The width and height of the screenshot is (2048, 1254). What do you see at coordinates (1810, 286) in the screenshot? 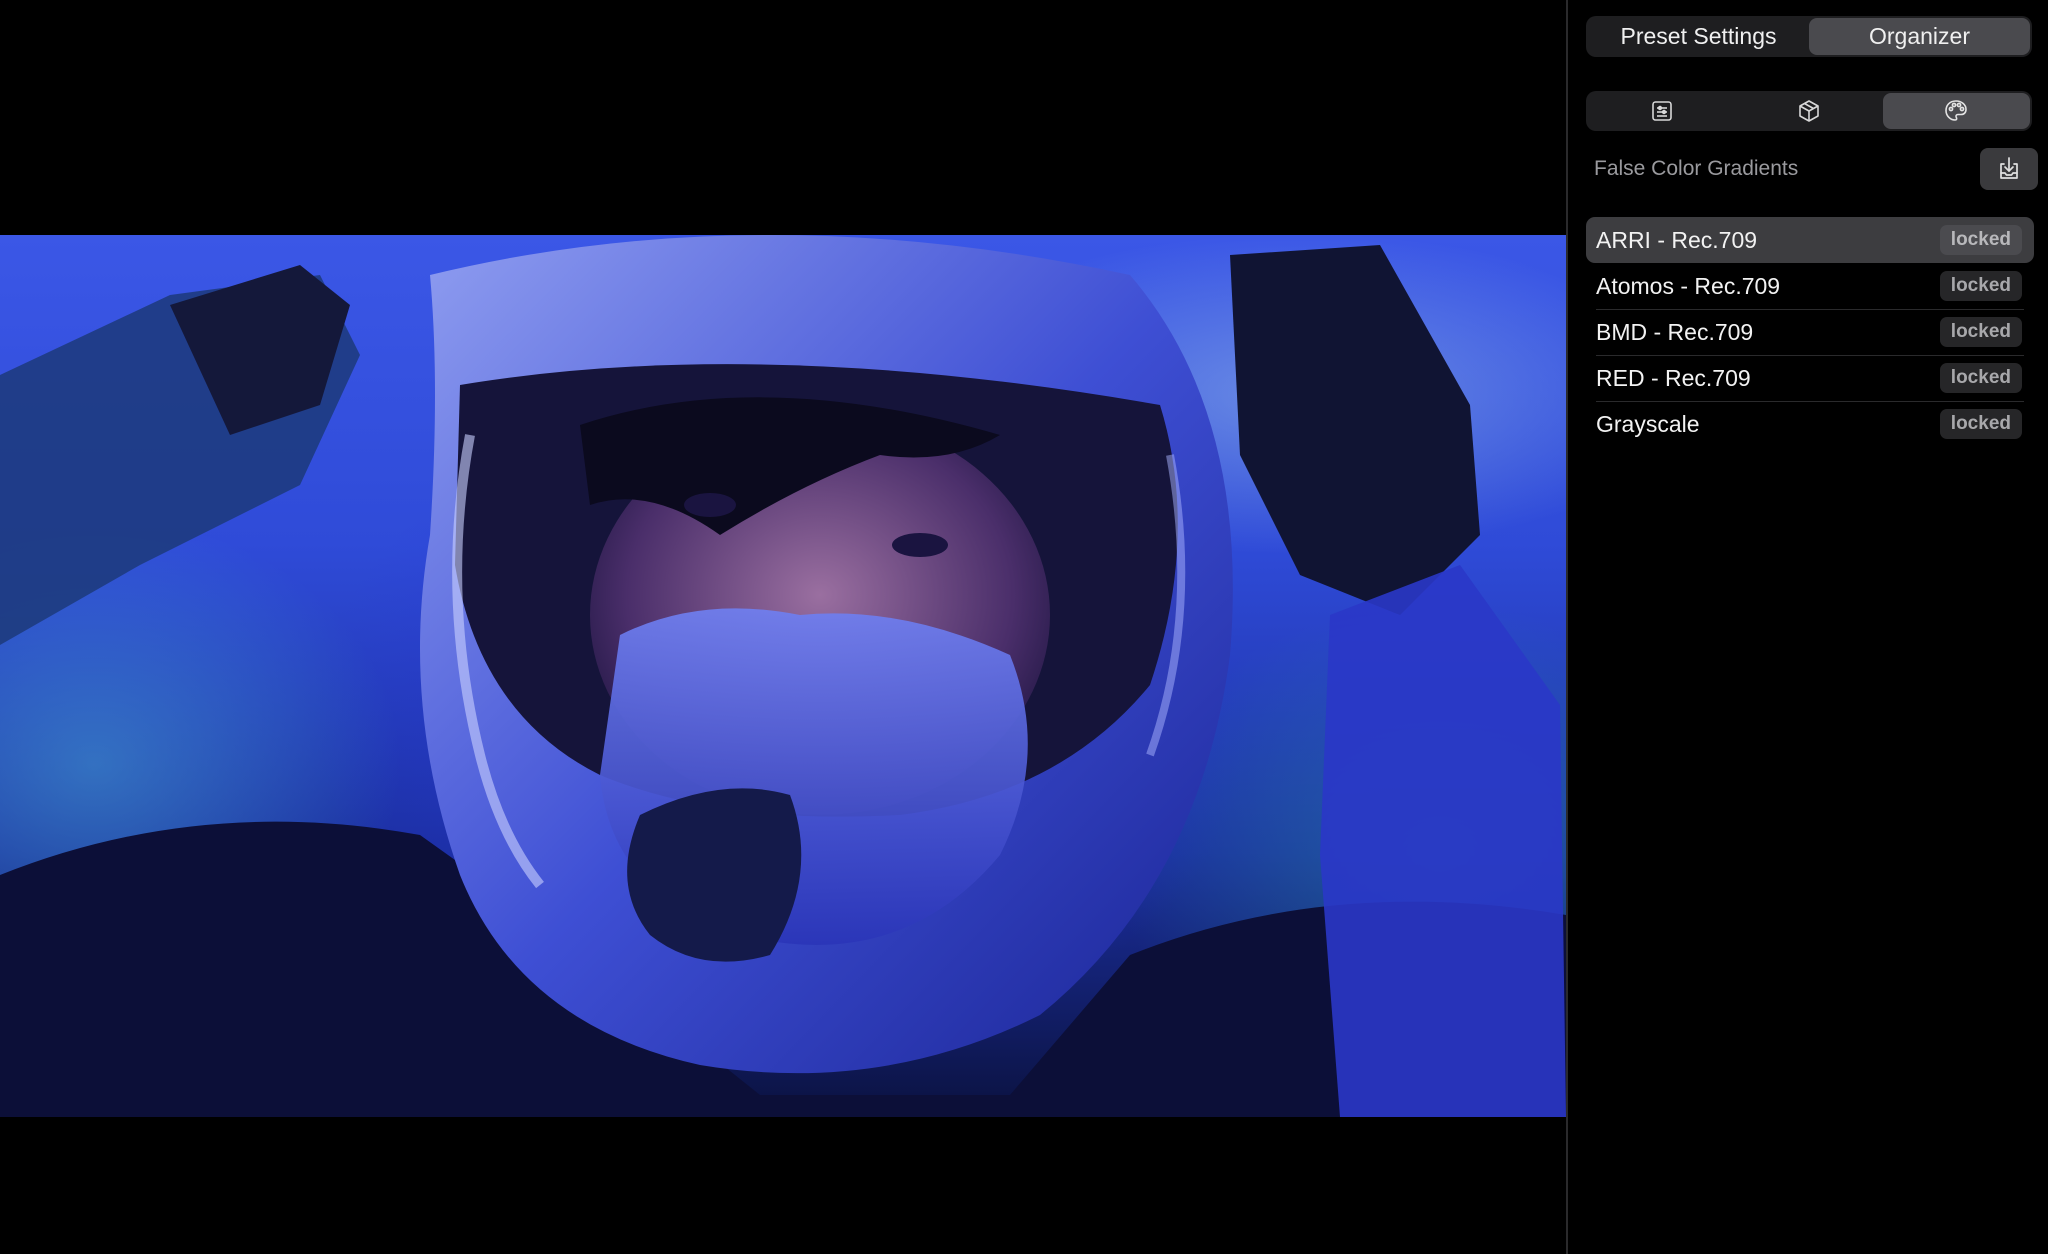
I see `list-item: Atomos - Rec.709 locked` at bounding box center [1810, 286].